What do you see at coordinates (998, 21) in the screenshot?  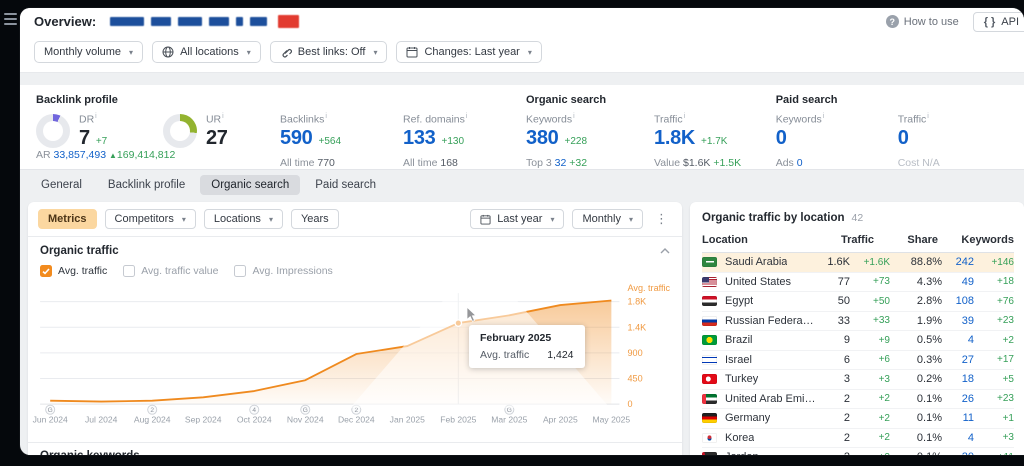 I see `api-button: { } API` at bounding box center [998, 21].